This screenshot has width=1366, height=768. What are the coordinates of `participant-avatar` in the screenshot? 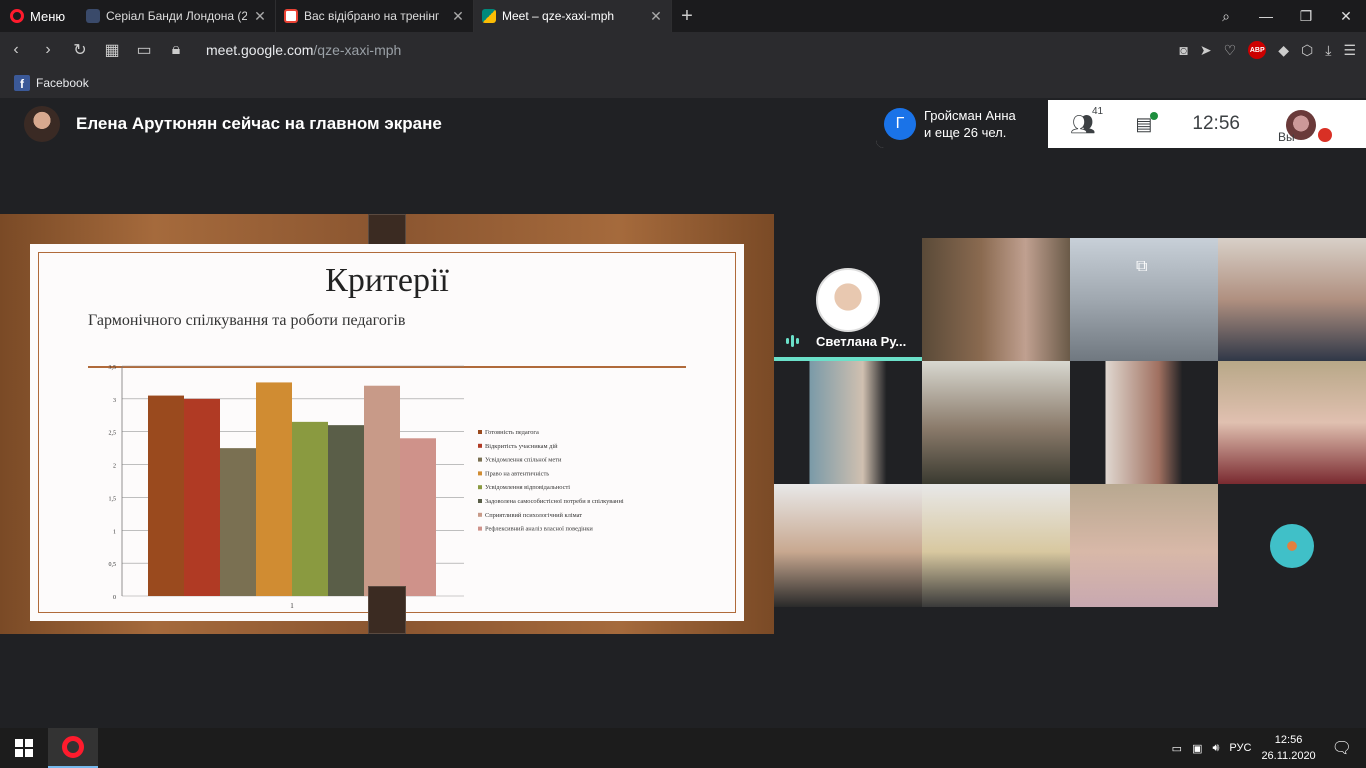 It's located at (848, 300).